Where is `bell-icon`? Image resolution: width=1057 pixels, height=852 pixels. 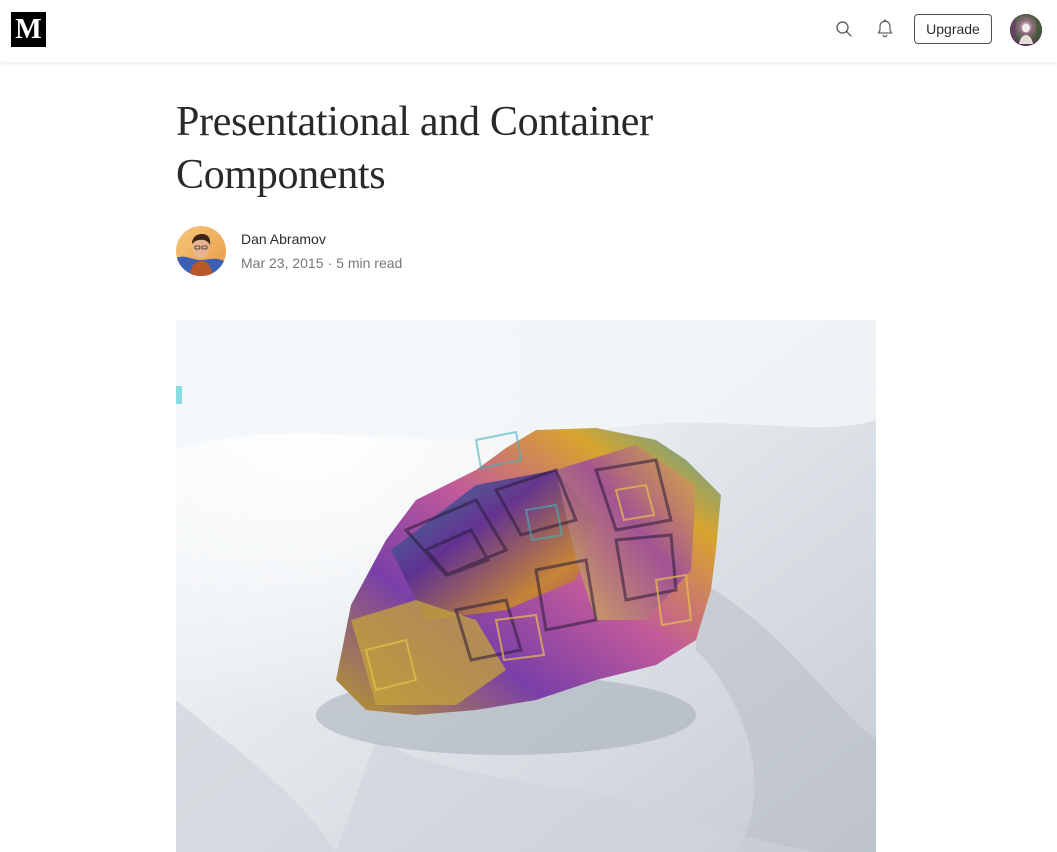
bell-icon is located at coordinates (885, 28).